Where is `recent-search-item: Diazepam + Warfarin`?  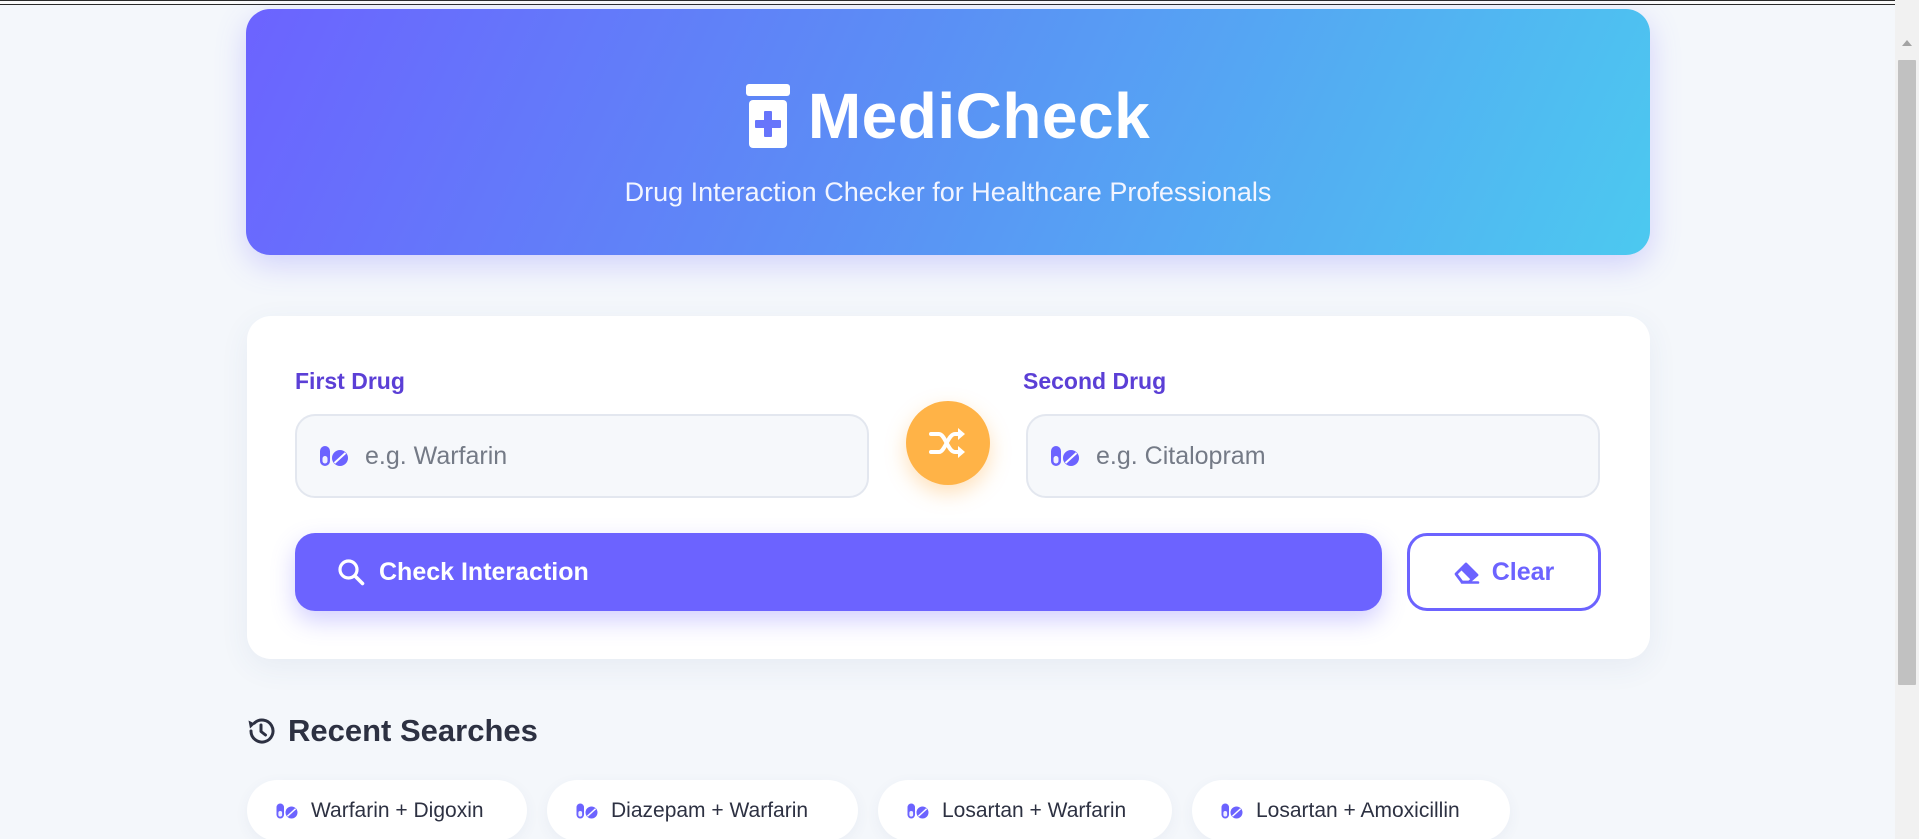
recent-search-item: Diazepam + Warfarin is located at coordinates (702, 809).